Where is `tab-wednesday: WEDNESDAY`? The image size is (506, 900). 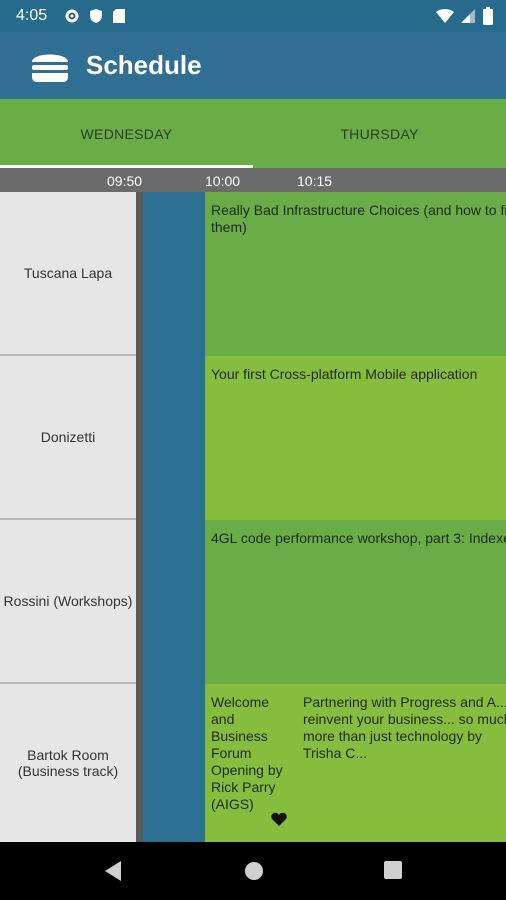 tab-wednesday: WEDNESDAY is located at coordinates (126, 133).